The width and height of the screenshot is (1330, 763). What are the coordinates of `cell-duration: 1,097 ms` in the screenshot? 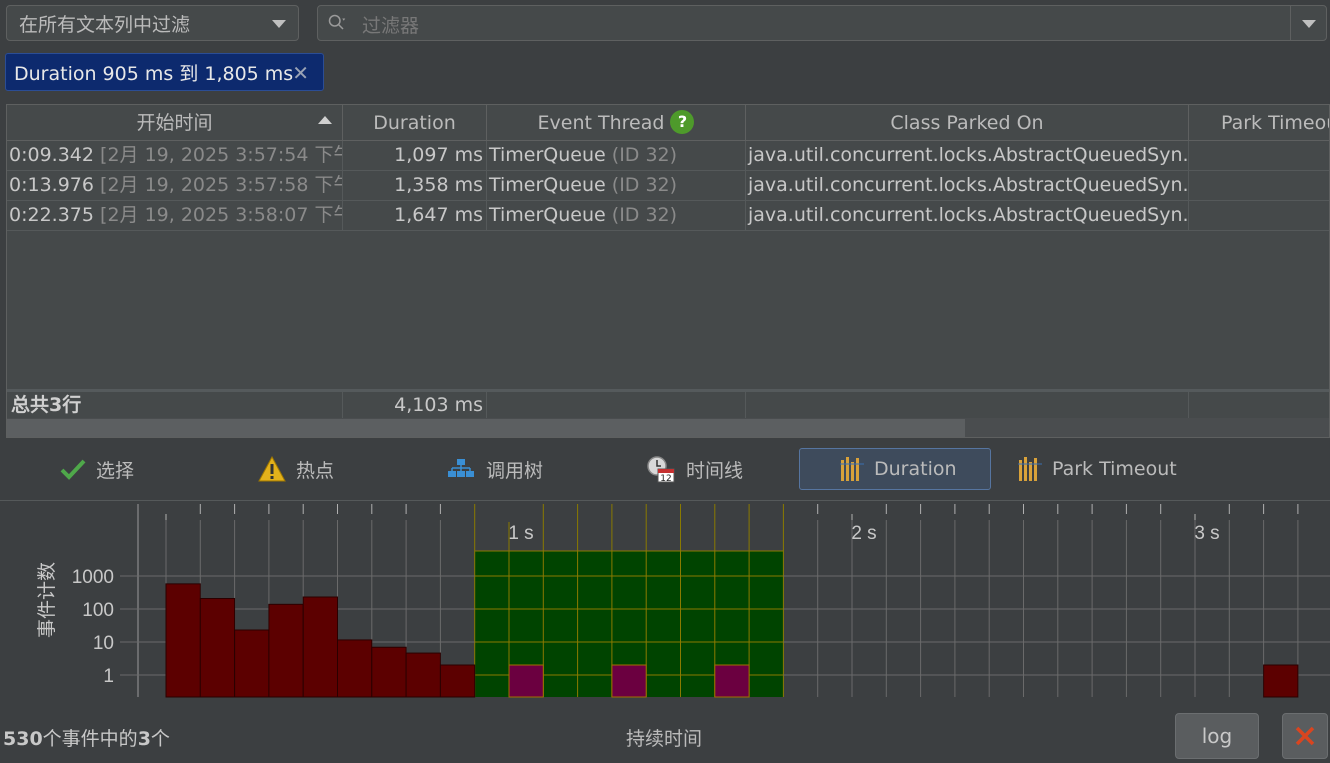 It's located at (415, 155).